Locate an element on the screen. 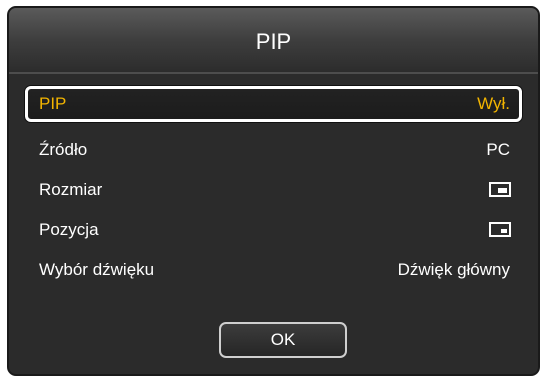 This screenshot has width=553, height=384. menu-item-value: PC is located at coordinates (498, 149).